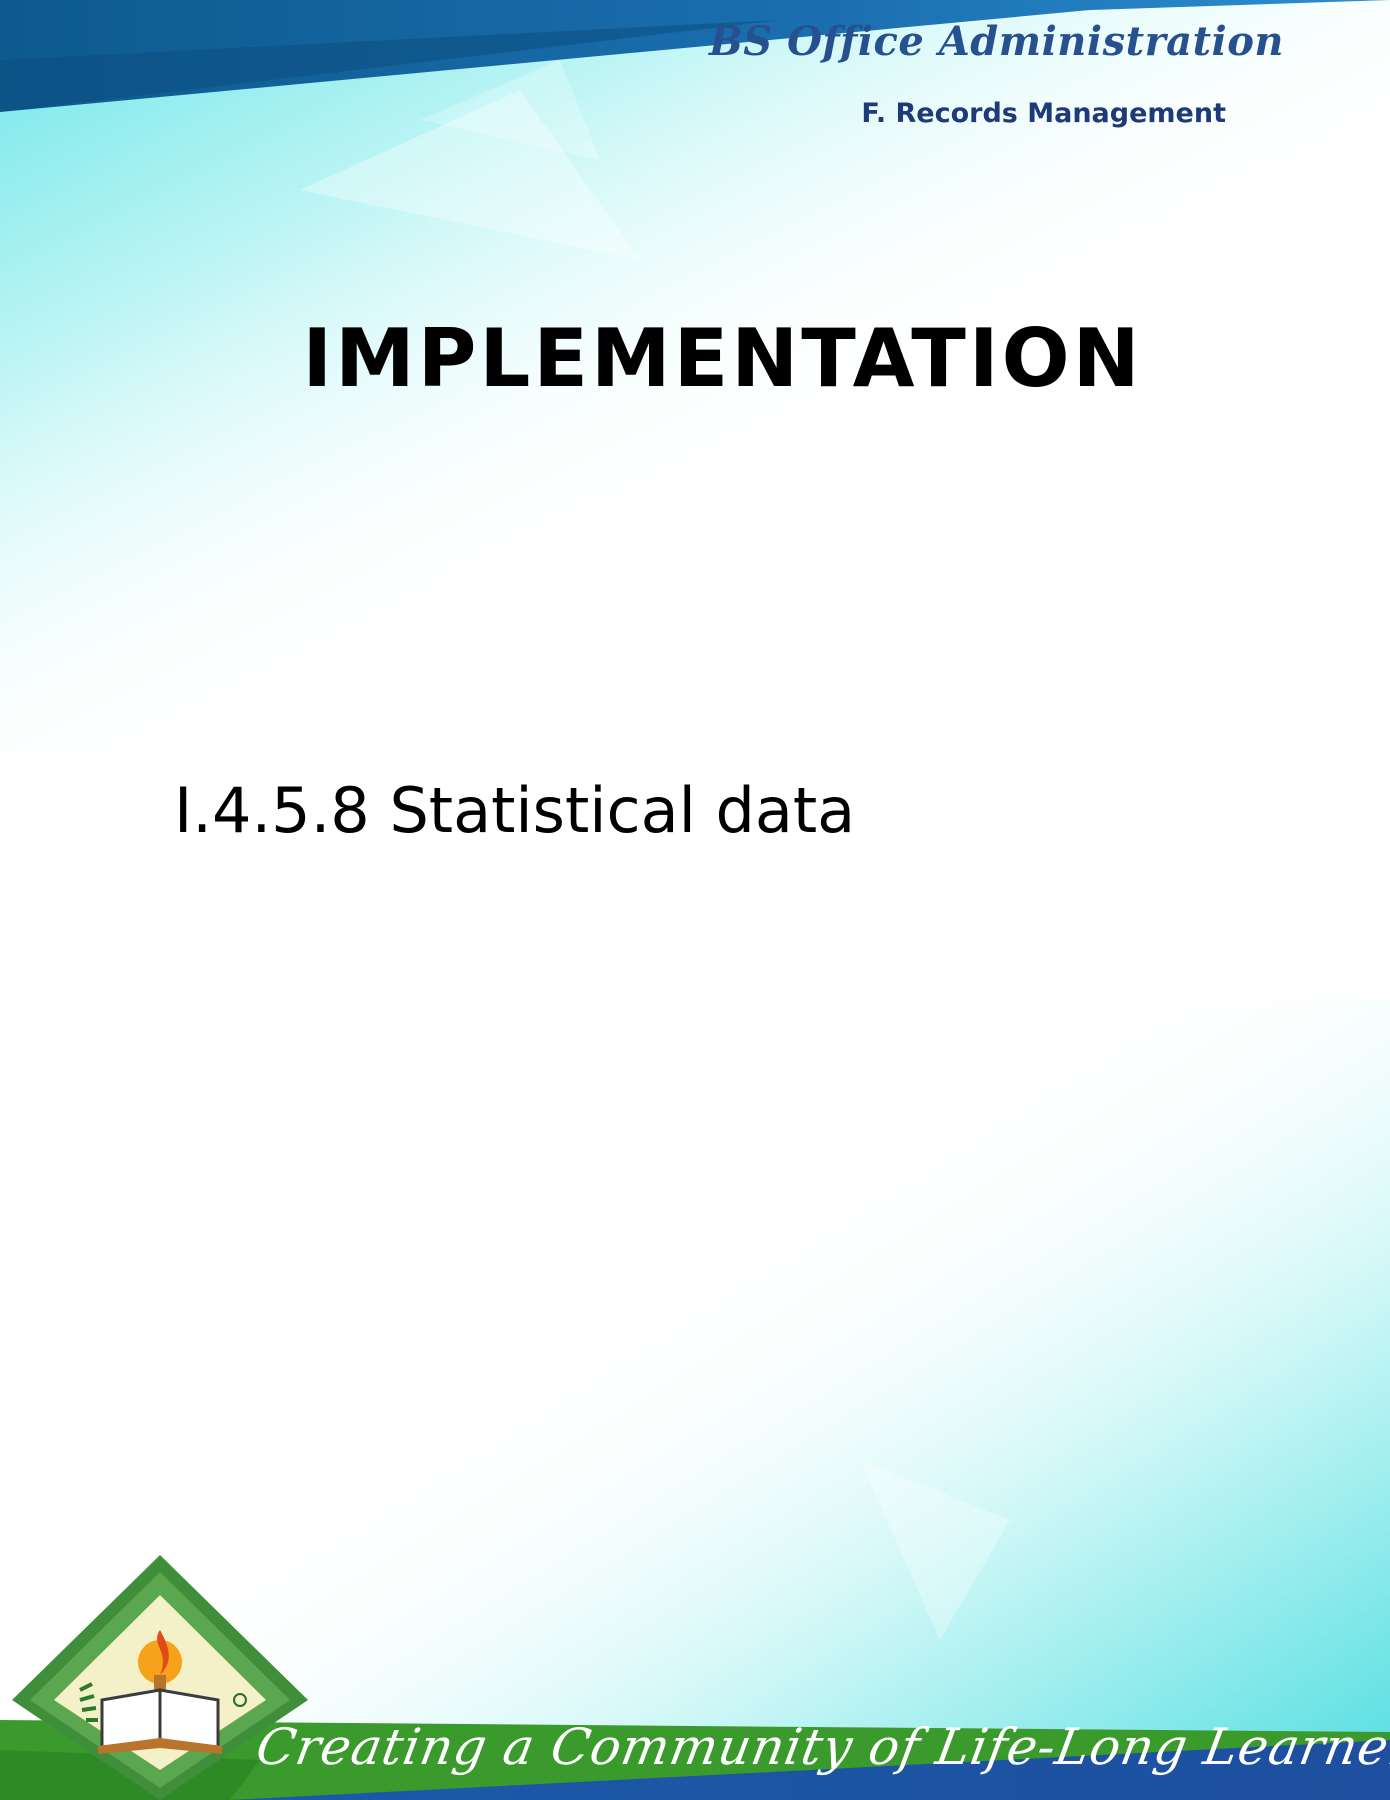  Describe the element at coordinates (722, 358) in the screenshot. I see `page-title: IMPLEMENTATION` at that location.